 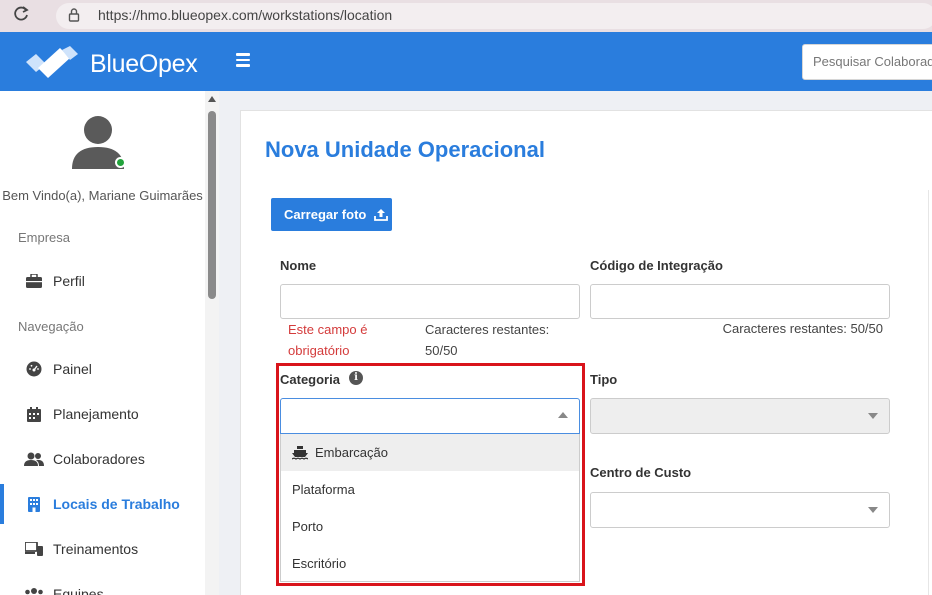 What do you see at coordinates (405, 149) in the screenshot?
I see `page-title: Nova Unidade Operacional` at bounding box center [405, 149].